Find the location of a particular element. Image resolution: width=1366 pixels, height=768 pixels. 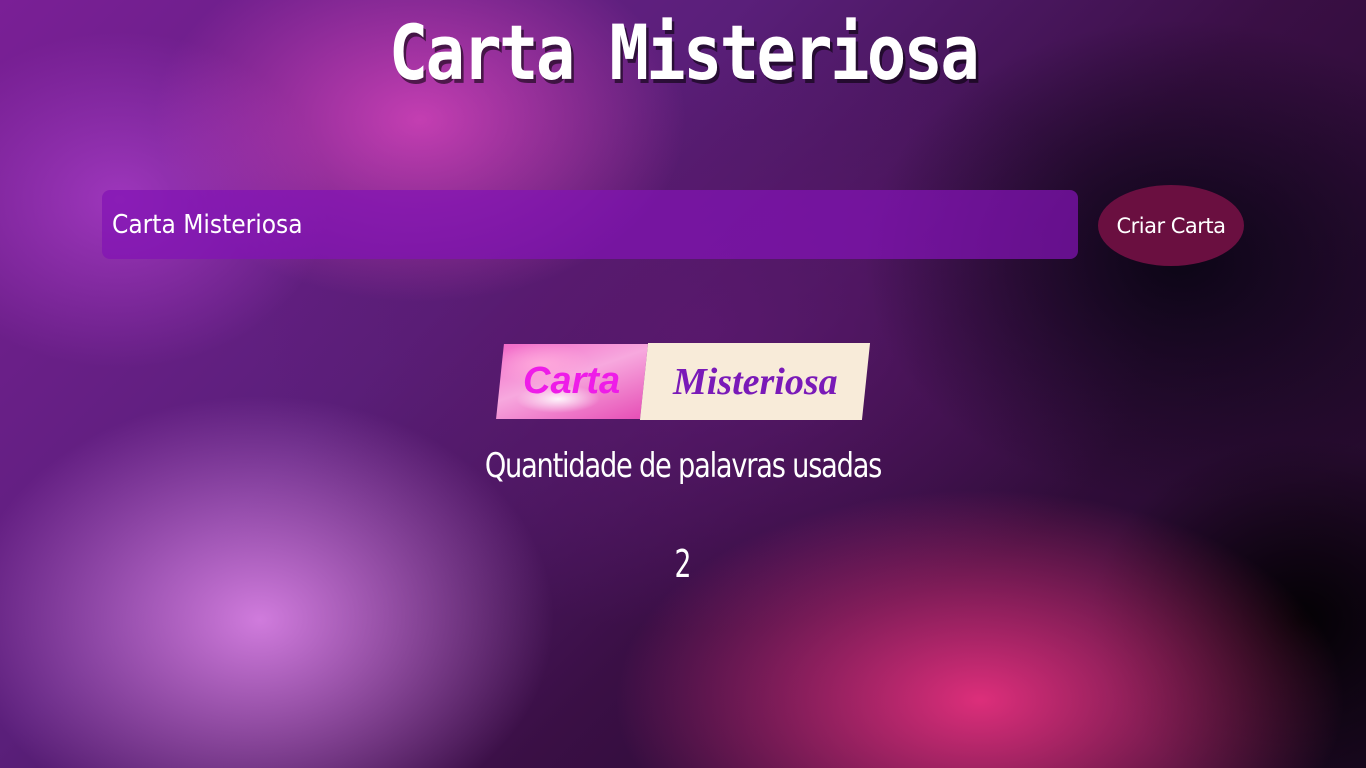

card-word: Misteriosa is located at coordinates (755, 381).